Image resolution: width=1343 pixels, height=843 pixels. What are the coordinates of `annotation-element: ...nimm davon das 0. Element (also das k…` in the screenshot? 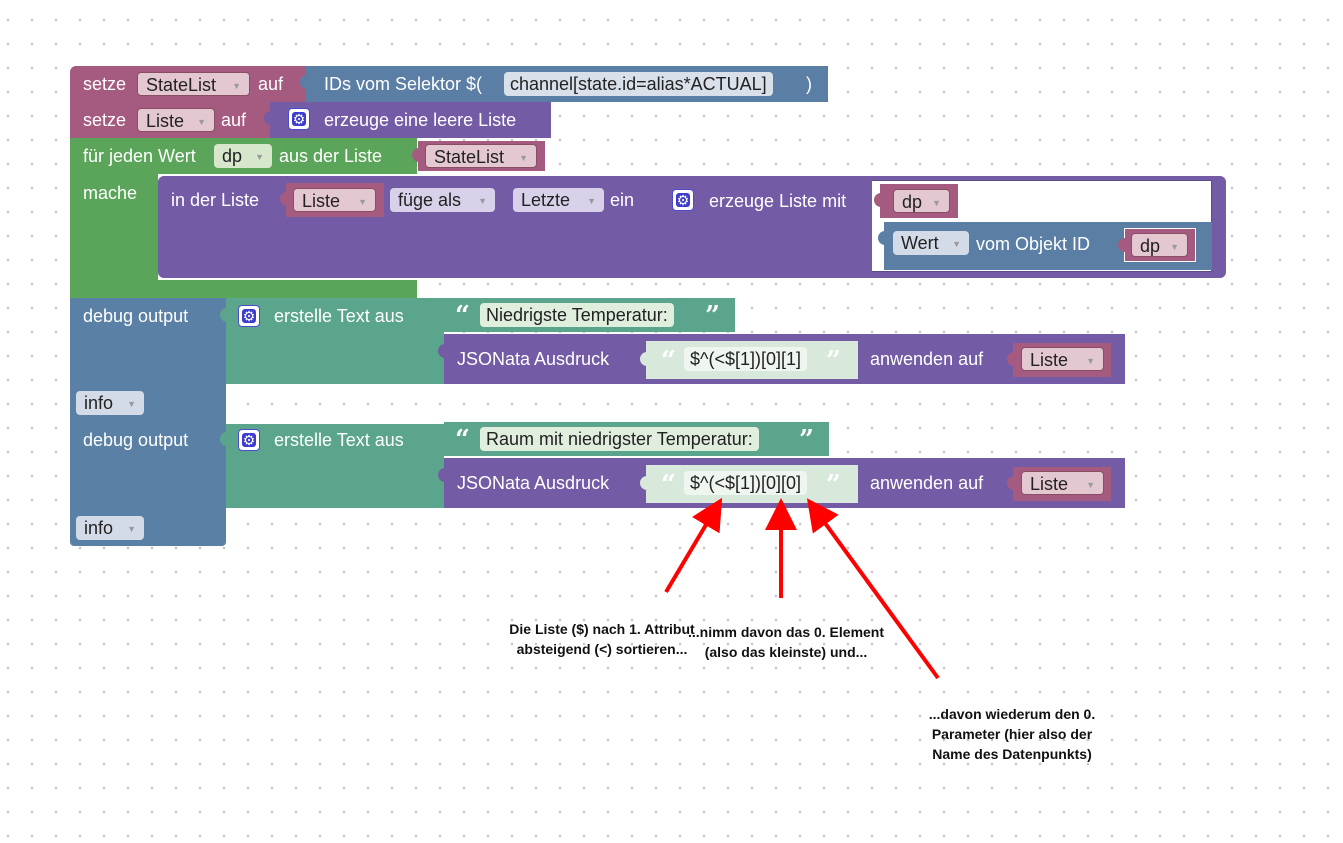 It's located at (786, 642).